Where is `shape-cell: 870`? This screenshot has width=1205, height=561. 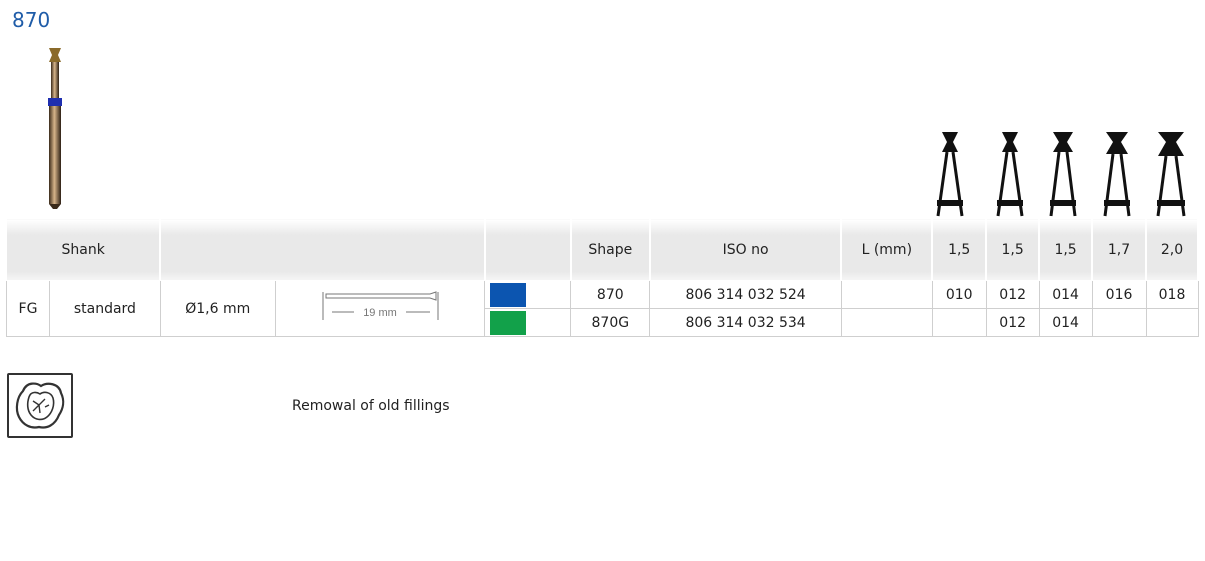 shape-cell: 870 is located at coordinates (610, 294).